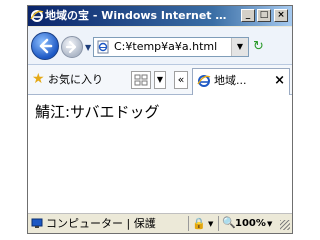 The width and height of the screenshot is (320, 240). Describe the element at coordinates (204, 81) in the screenshot. I see `ie-page-icon` at that location.